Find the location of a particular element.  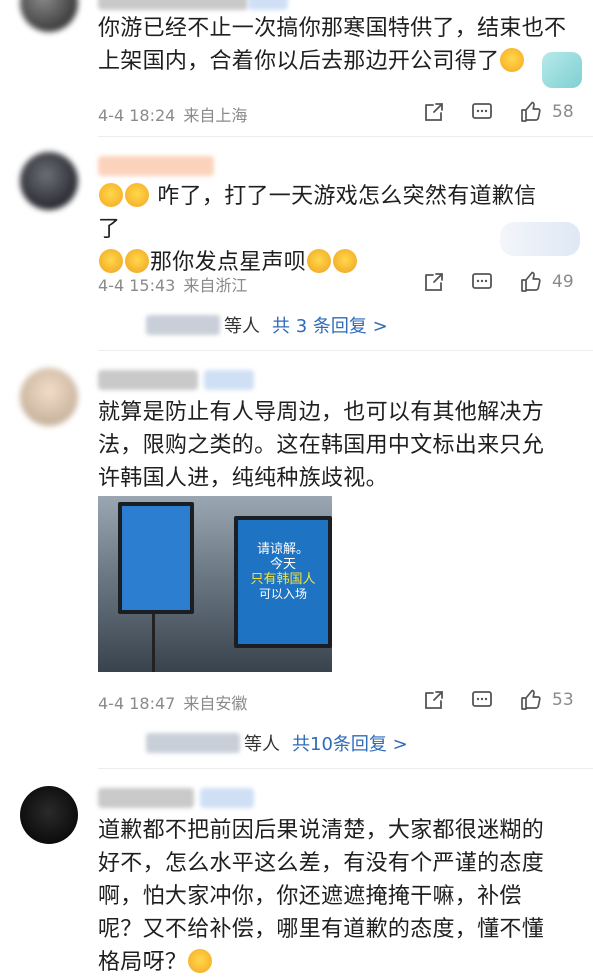

comment-date: 4-4 18:47 is located at coordinates (137, 703).